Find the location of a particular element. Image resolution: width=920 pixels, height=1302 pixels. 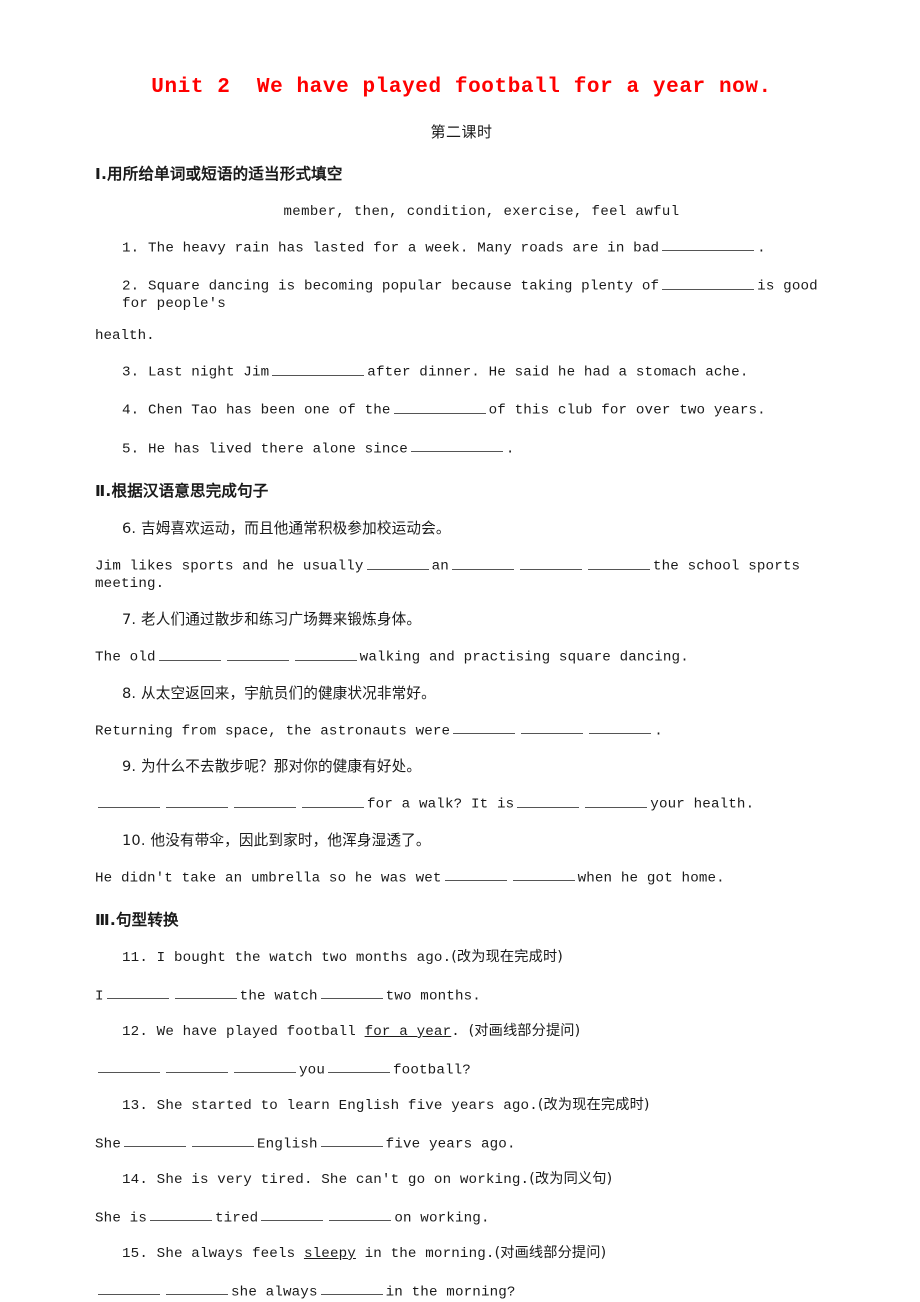

question-9-text-b: your health. is located at coordinates (702, 804).